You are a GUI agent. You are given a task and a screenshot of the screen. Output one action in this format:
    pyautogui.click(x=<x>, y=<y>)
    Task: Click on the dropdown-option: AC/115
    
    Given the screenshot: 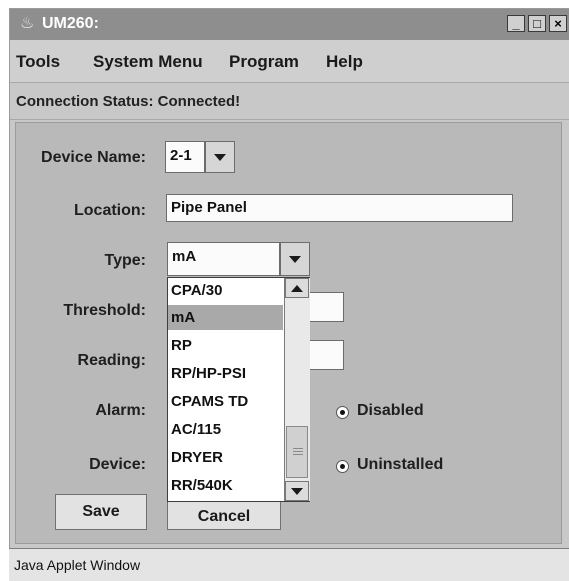 What is the action you would take?
    pyautogui.click(x=225, y=429)
    